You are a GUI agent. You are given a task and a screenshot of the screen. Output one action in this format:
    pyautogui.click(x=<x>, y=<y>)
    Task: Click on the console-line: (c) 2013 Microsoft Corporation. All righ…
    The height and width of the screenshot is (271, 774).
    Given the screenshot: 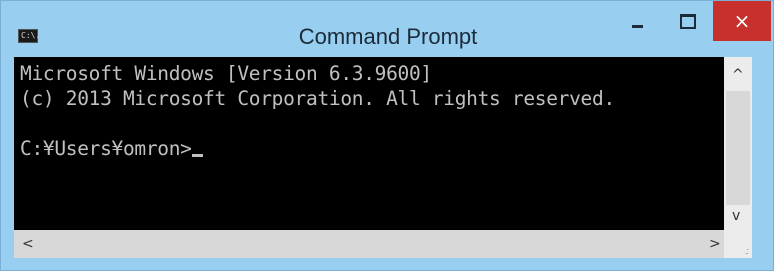 What is the action you would take?
    pyautogui.click(x=317, y=98)
    